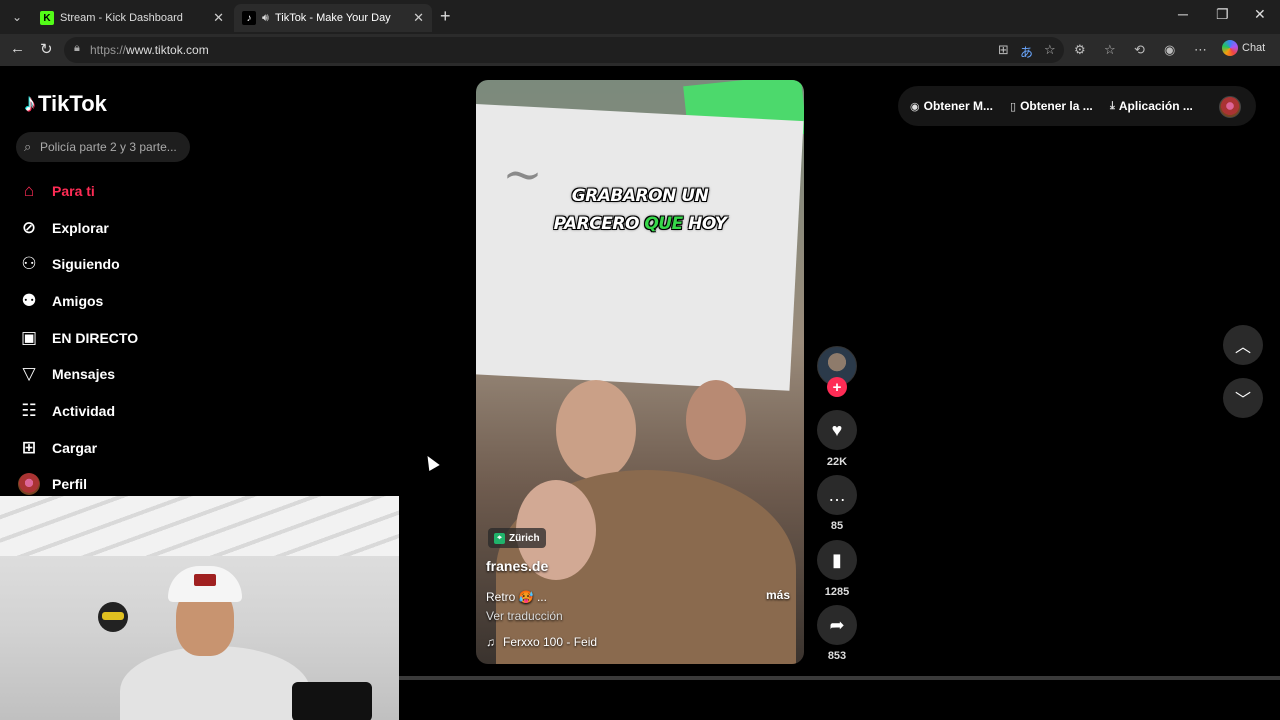  What do you see at coordinates (29, 300) in the screenshot?
I see `friends-icon: ⚉` at bounding box center [29, 300].